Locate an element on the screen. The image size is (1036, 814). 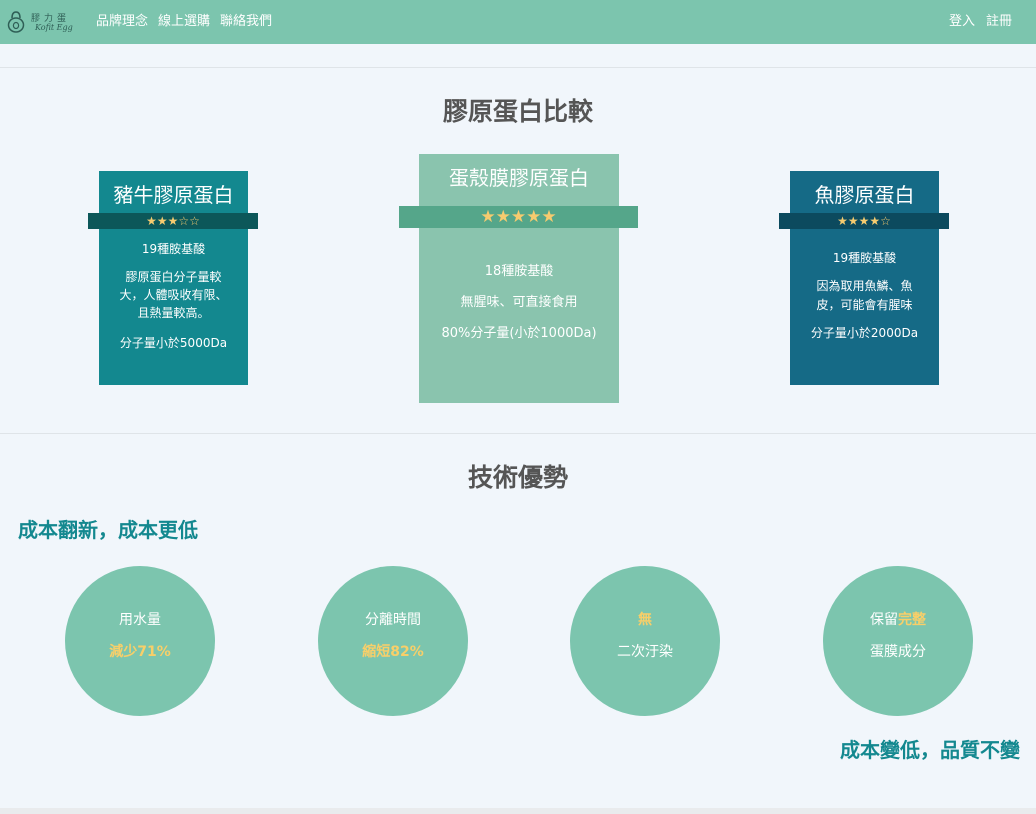
circle-label-row: 保留完整 is located at coordinates (898, 620).